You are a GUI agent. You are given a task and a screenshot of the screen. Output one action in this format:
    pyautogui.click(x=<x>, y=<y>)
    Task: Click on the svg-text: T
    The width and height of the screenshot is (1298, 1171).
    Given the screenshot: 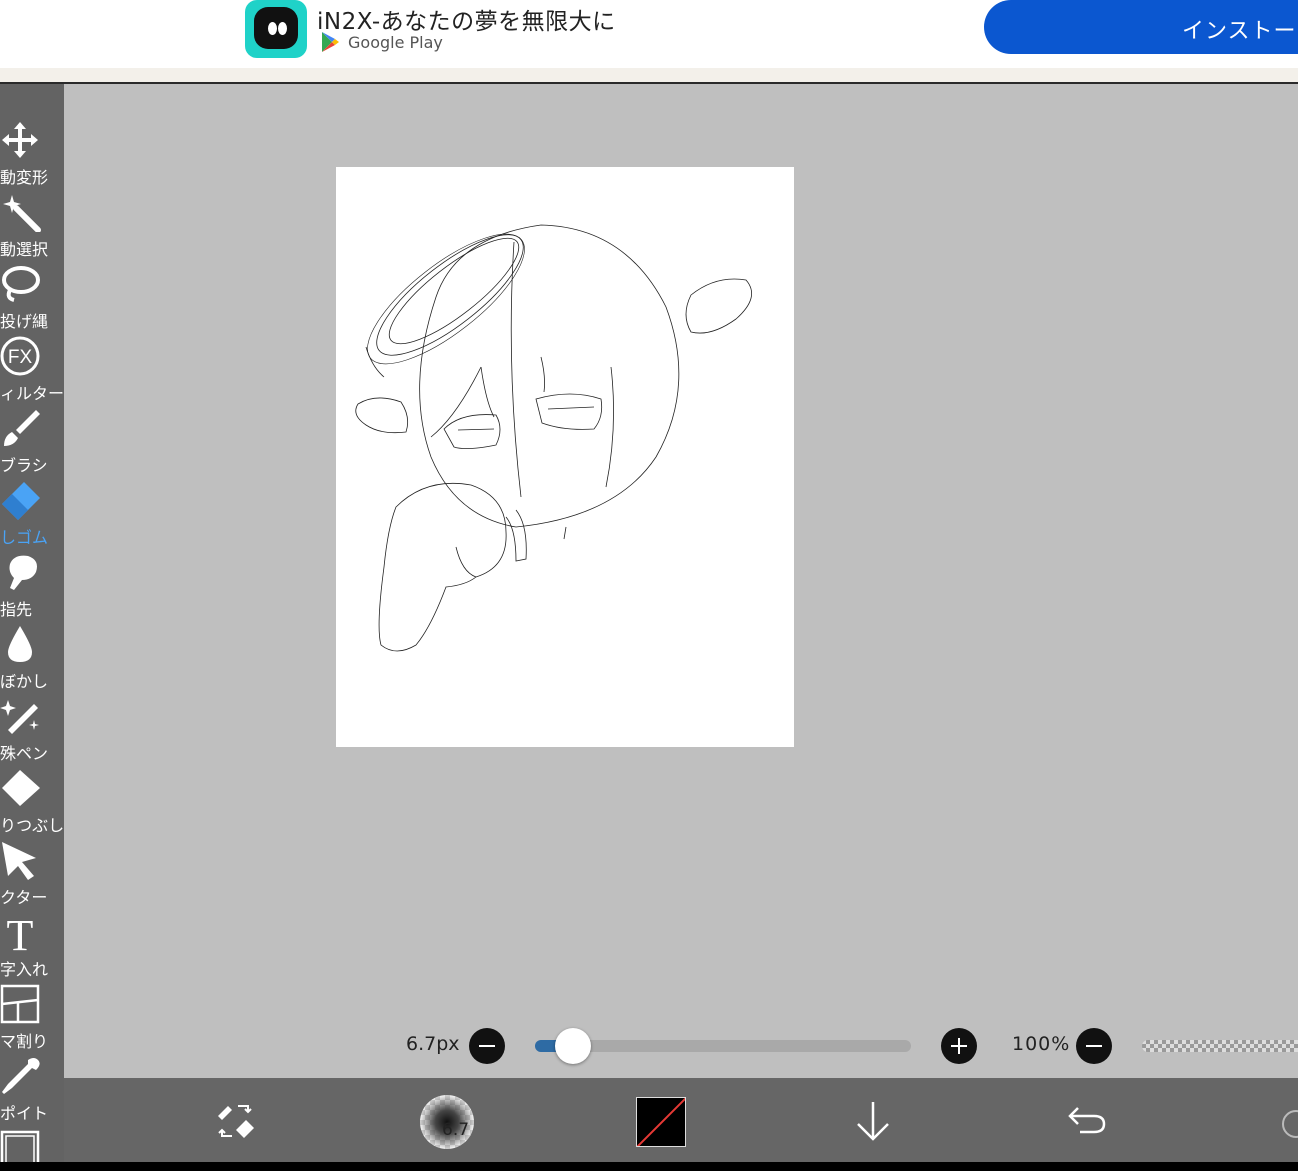 What is the action you would take?
    pyautogui.click(x=20, y=932)
    